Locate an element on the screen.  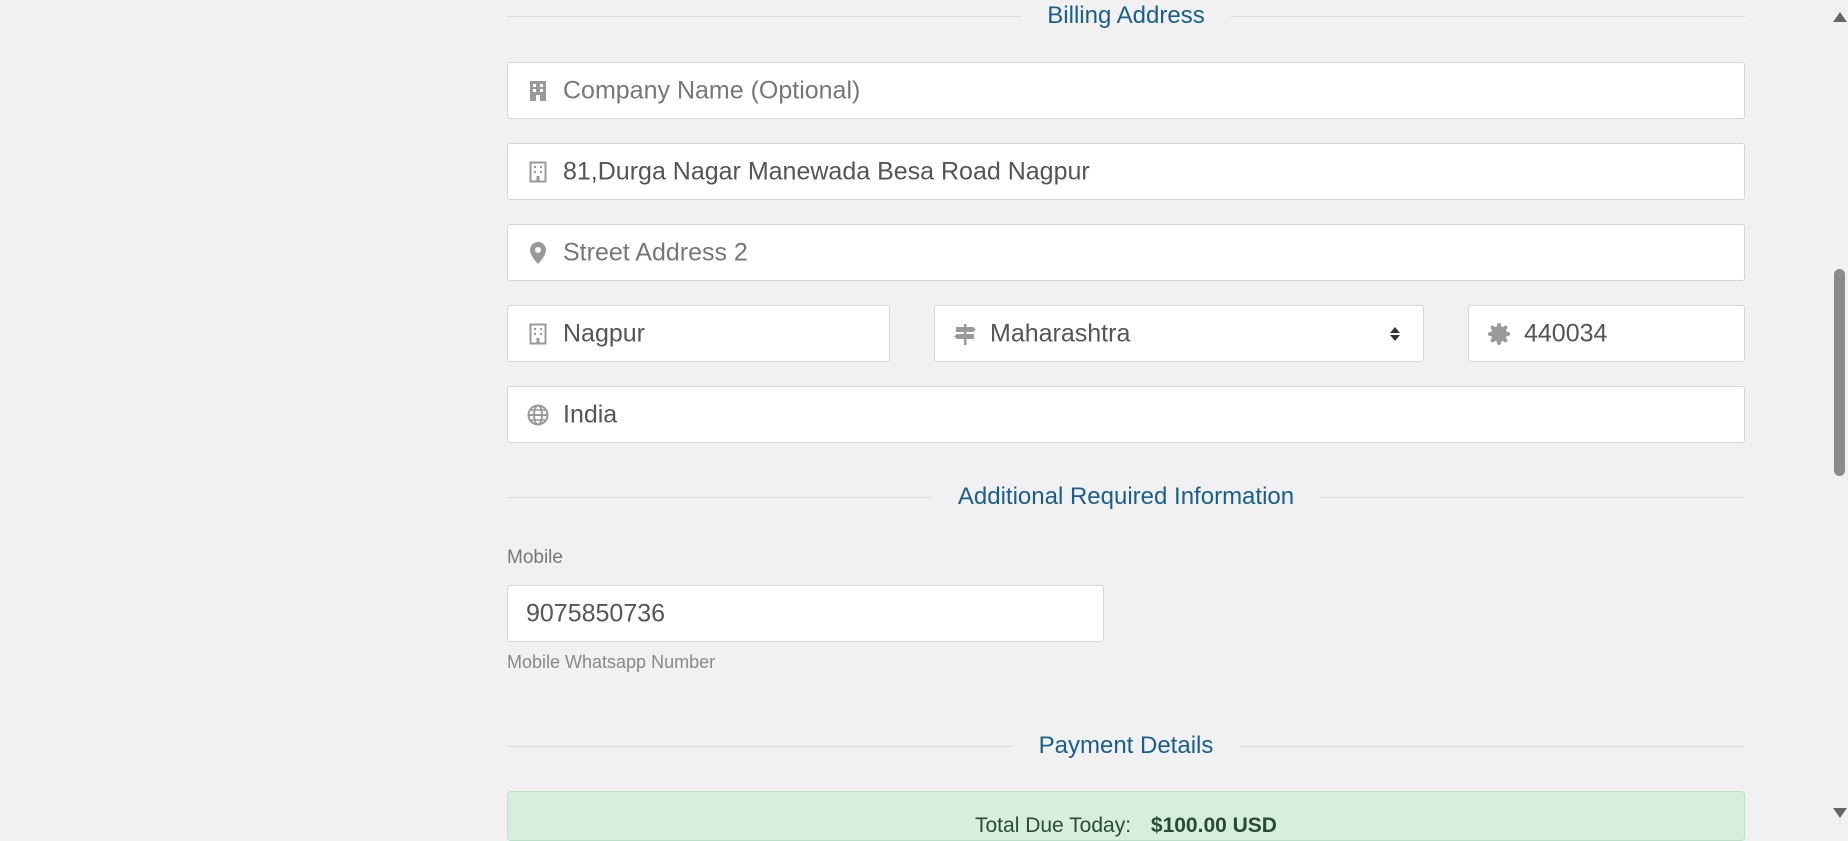
certificate-icon is located at coordinates (1499, 333).